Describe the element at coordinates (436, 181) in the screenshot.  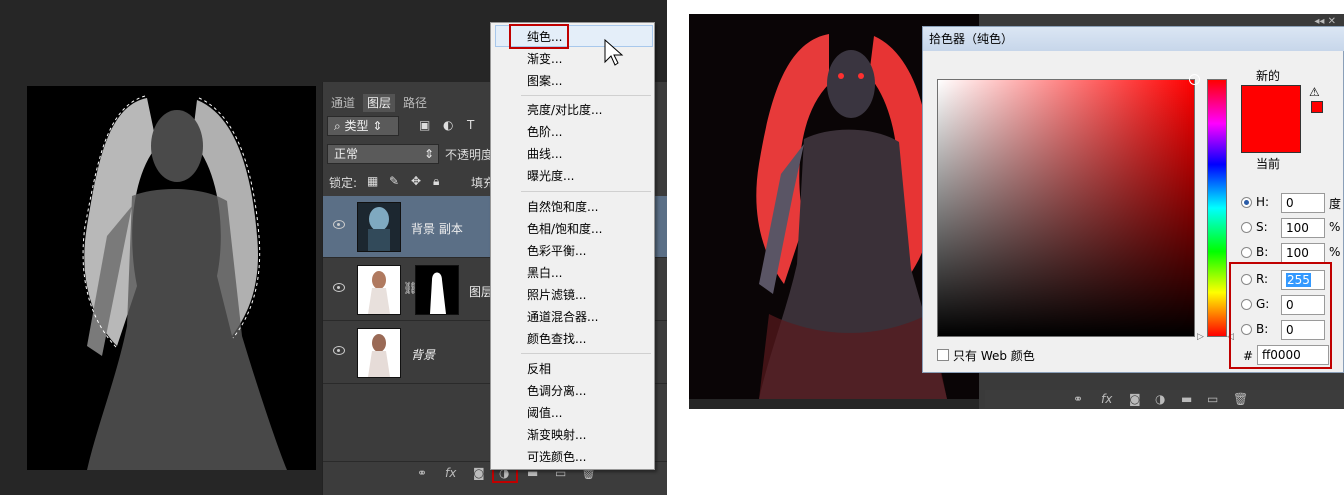
I see `lock-all-icon: 🔒︎` at that location.